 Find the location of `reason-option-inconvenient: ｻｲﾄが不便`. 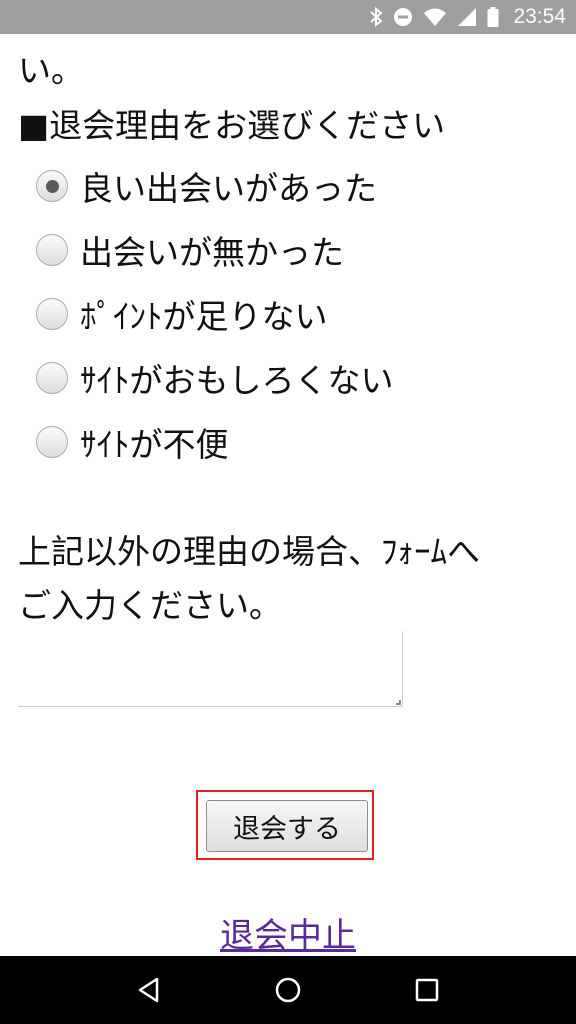

reason-option-inconvenient: ｻｲﾄが不便 is located at coordinates (132, 442).